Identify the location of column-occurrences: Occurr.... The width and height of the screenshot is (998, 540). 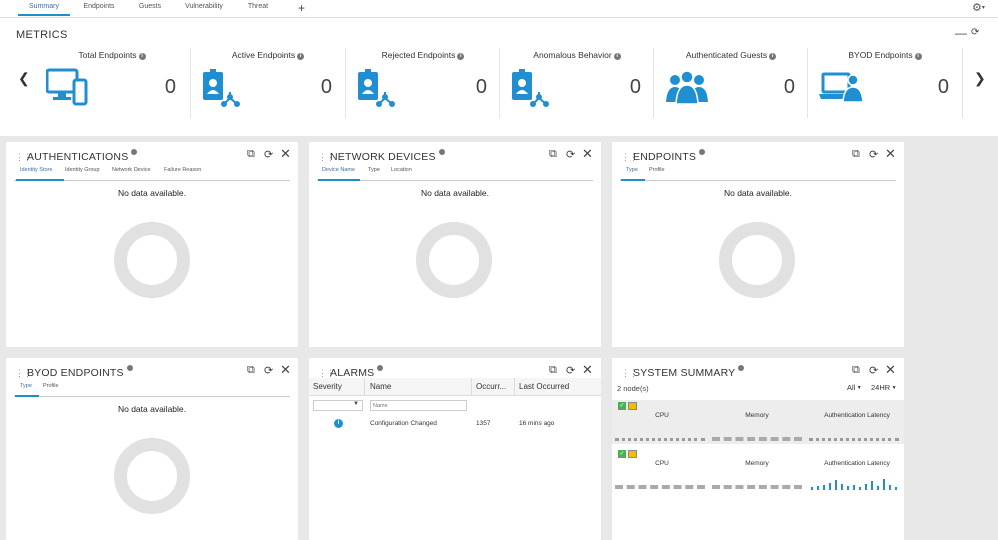
(491, 386).